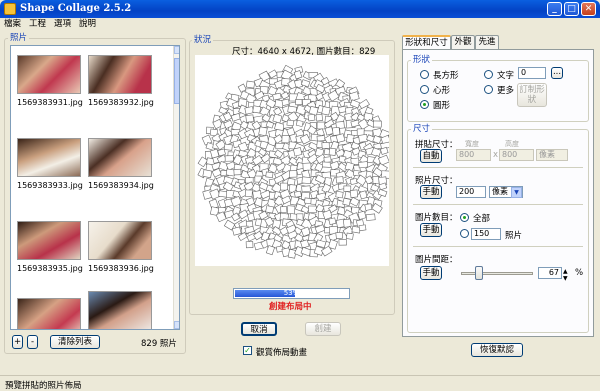 This screenshot has width=600, height=391. I want to click on photo-thumbnail: 1569383931.jpg, so click(50, 81).